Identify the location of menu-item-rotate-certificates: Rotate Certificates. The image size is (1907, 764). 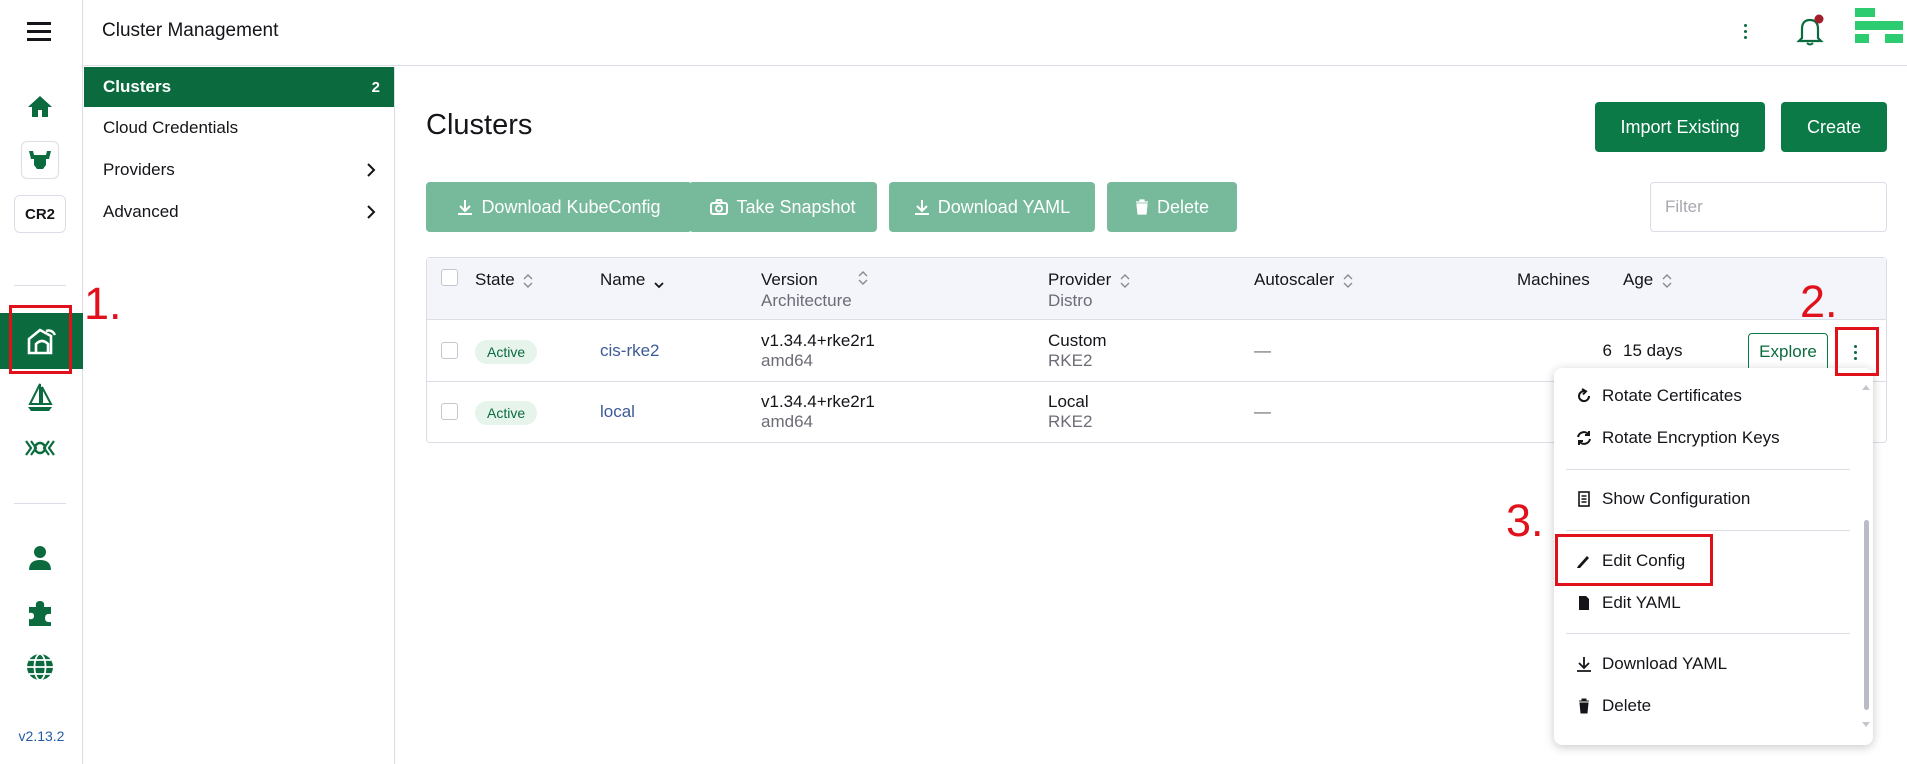
(1659, 396).